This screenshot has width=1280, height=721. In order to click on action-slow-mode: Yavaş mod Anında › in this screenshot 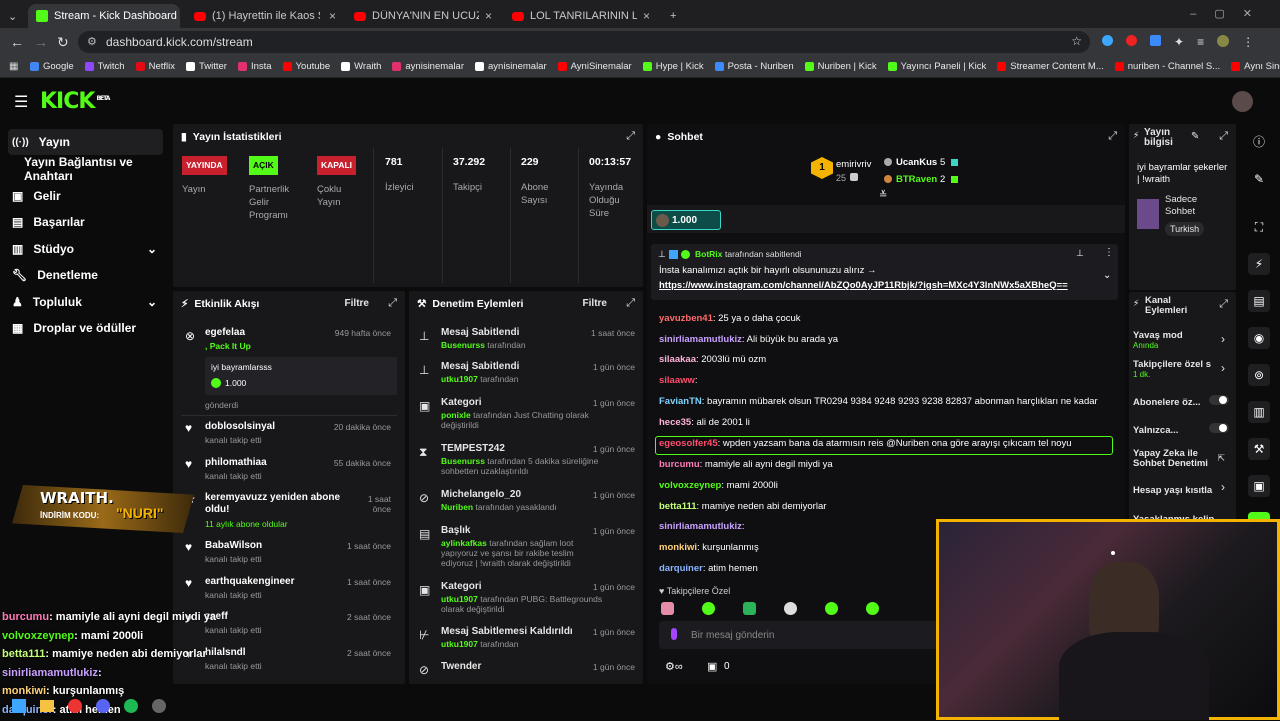, I will do `click(1183, 341)`.